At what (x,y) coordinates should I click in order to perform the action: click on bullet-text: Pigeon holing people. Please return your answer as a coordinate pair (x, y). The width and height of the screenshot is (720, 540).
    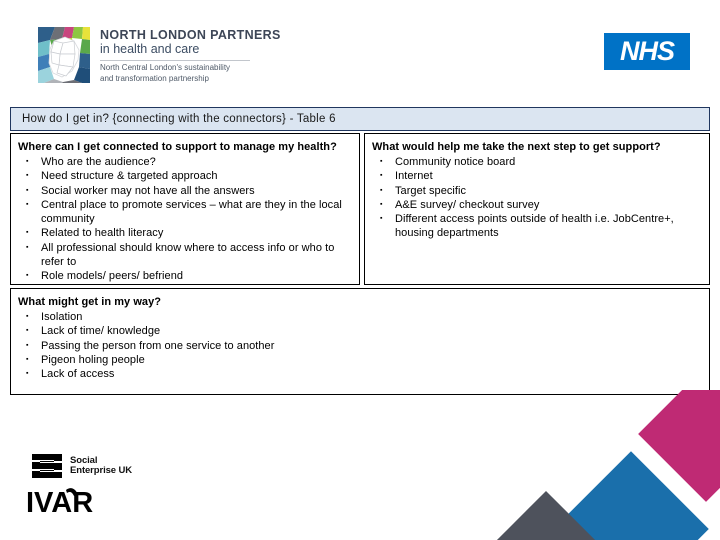
    Looking at the image, I should click on (93, 359).